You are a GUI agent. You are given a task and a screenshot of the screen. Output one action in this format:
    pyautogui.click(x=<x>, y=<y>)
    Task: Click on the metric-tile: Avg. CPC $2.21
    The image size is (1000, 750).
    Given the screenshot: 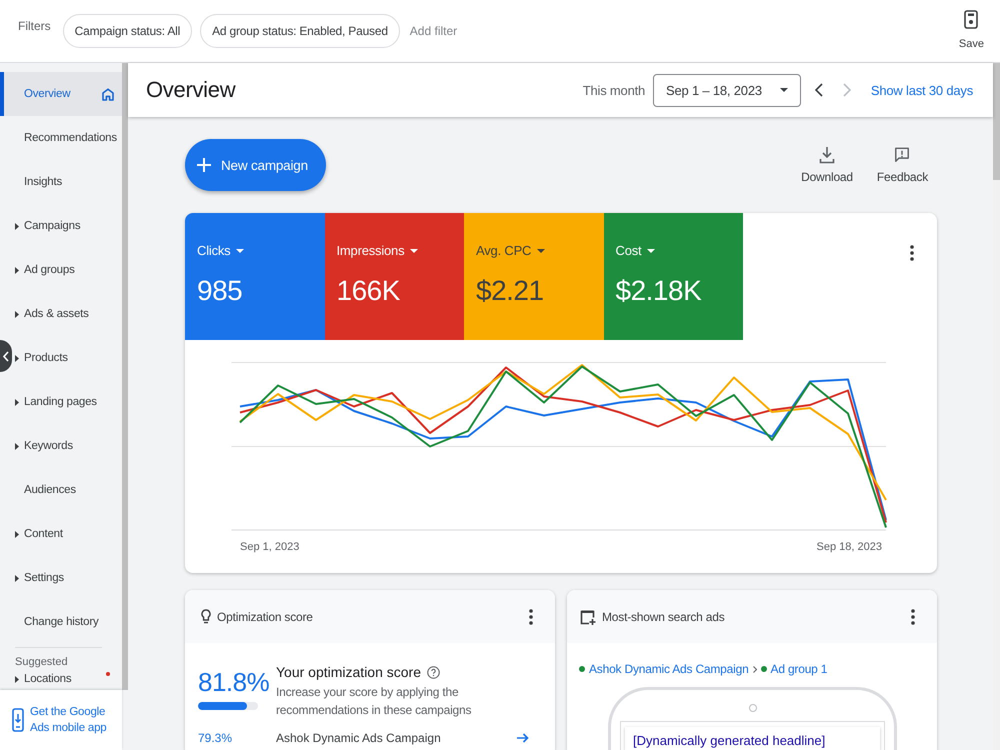 What is the action you would take?
    pyautogui.click(x=534, y=276)
    